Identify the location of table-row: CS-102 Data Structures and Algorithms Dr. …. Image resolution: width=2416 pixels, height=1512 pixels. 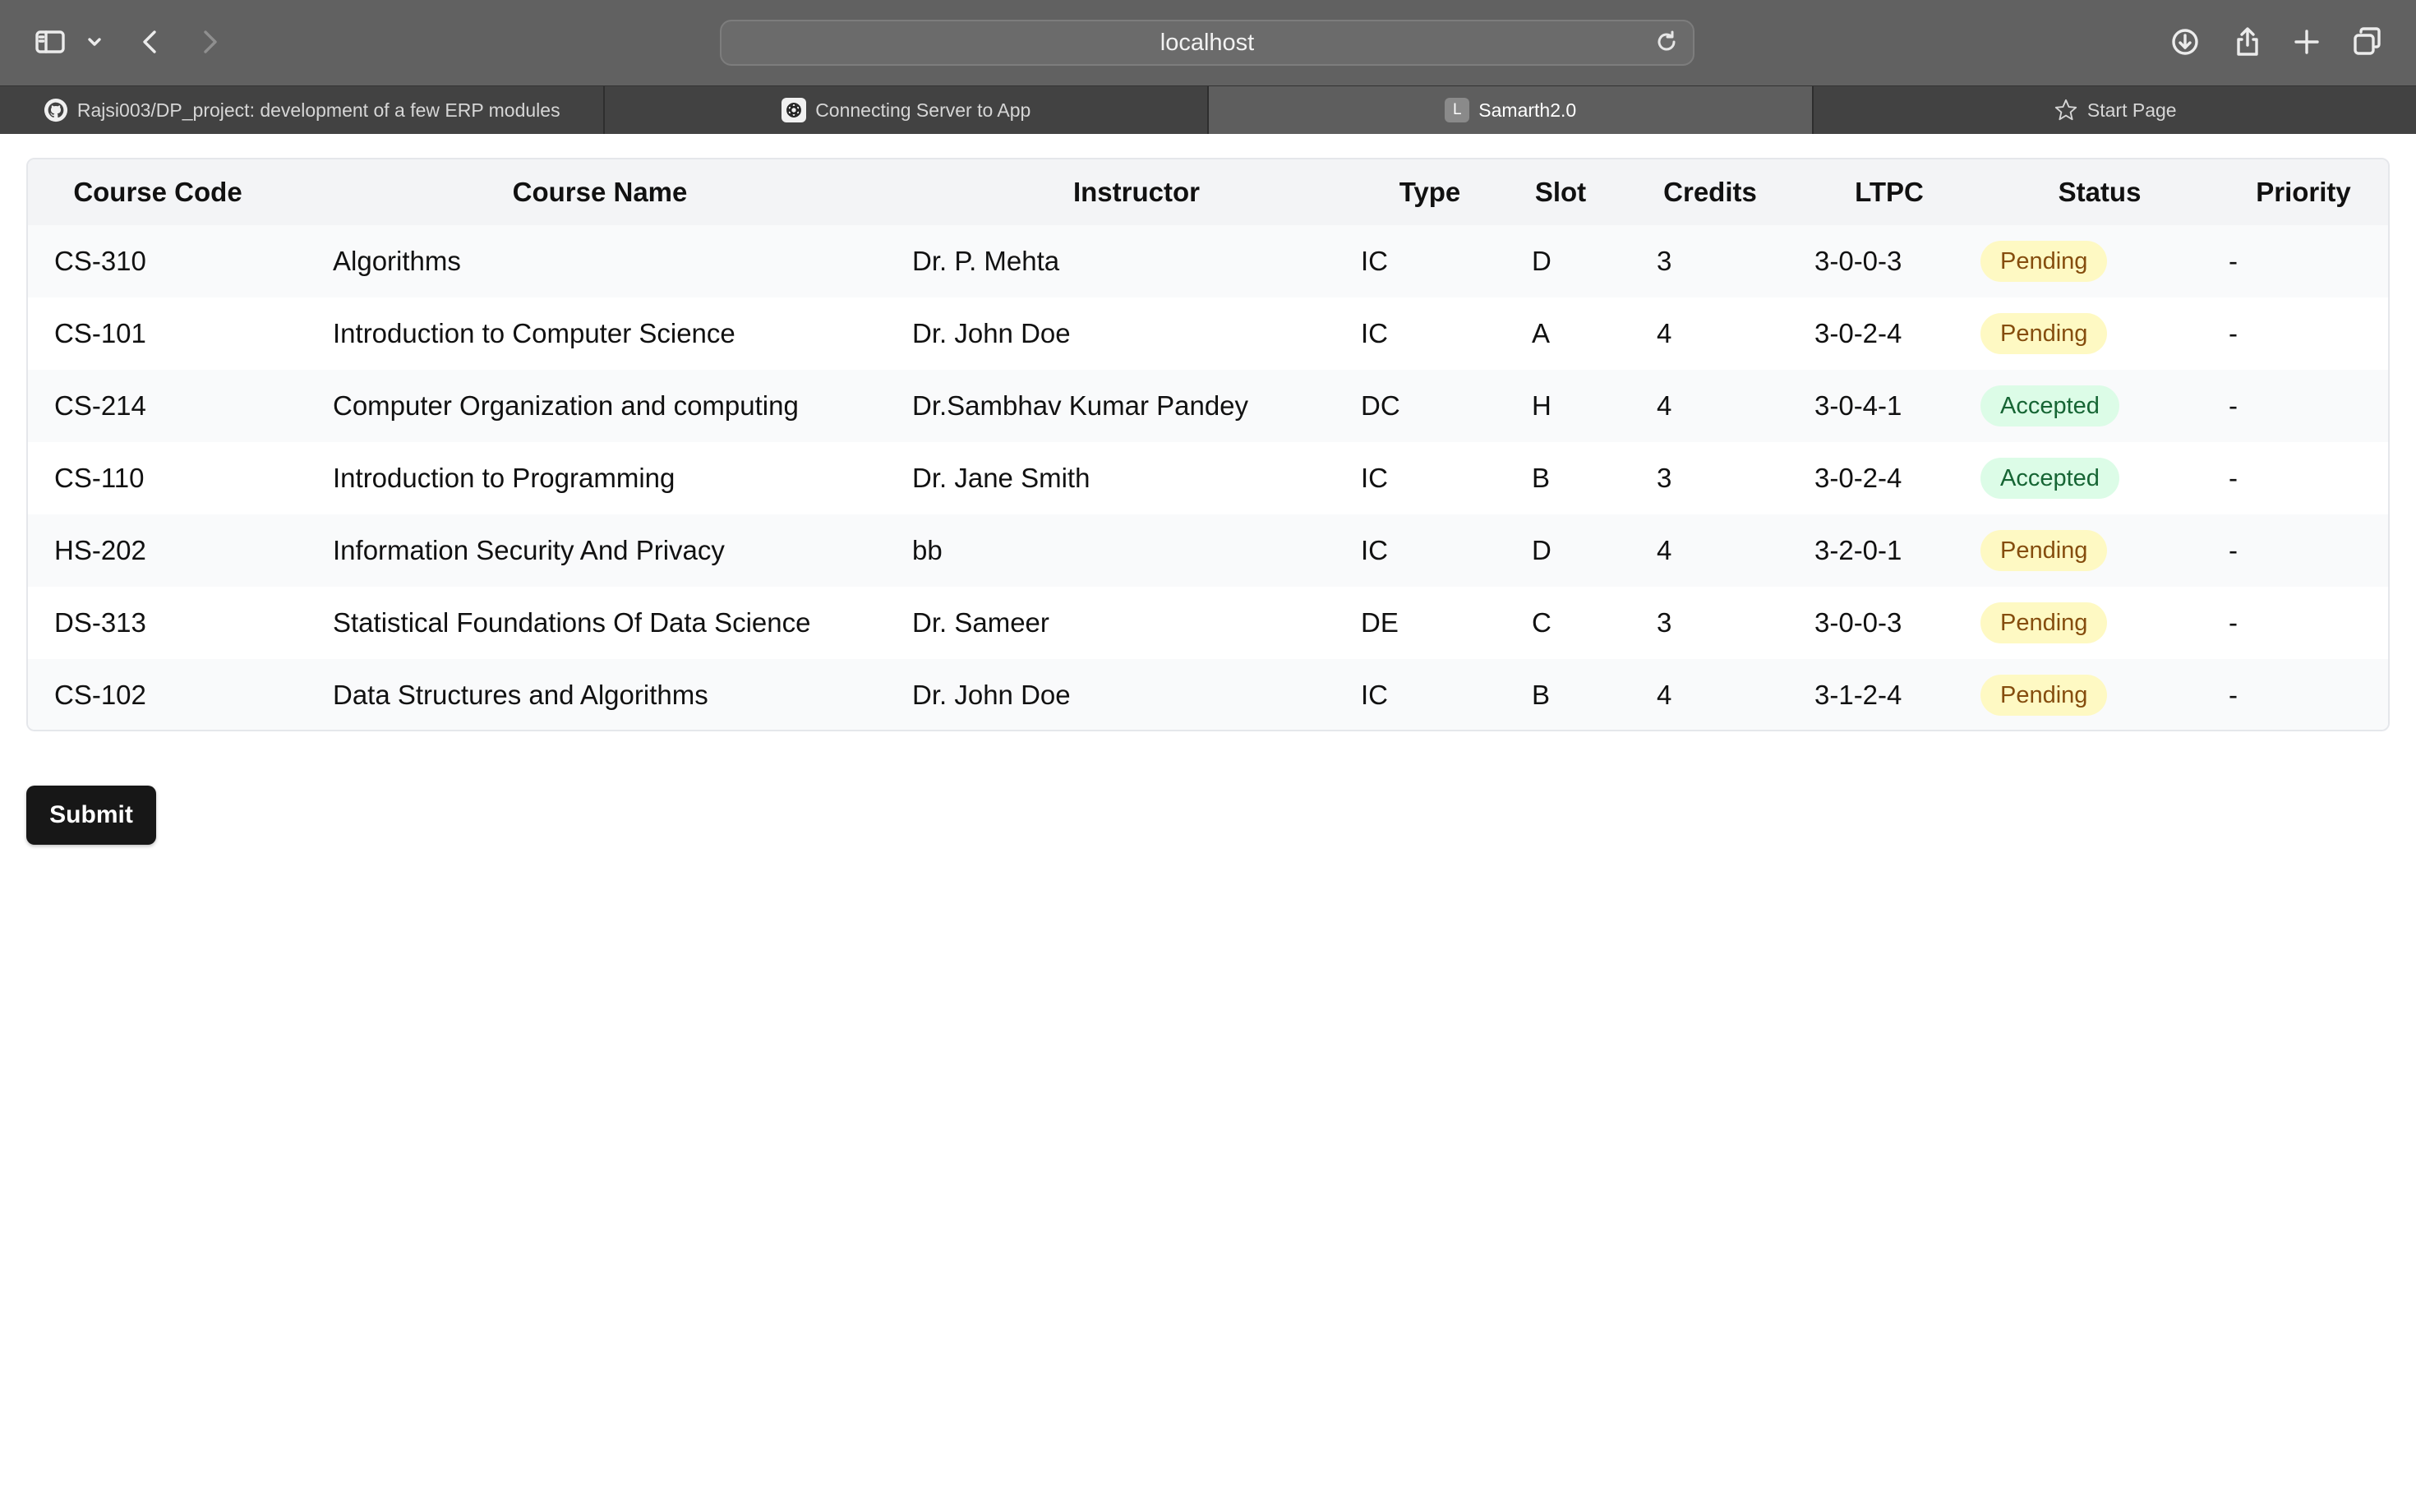
(1208, 695).